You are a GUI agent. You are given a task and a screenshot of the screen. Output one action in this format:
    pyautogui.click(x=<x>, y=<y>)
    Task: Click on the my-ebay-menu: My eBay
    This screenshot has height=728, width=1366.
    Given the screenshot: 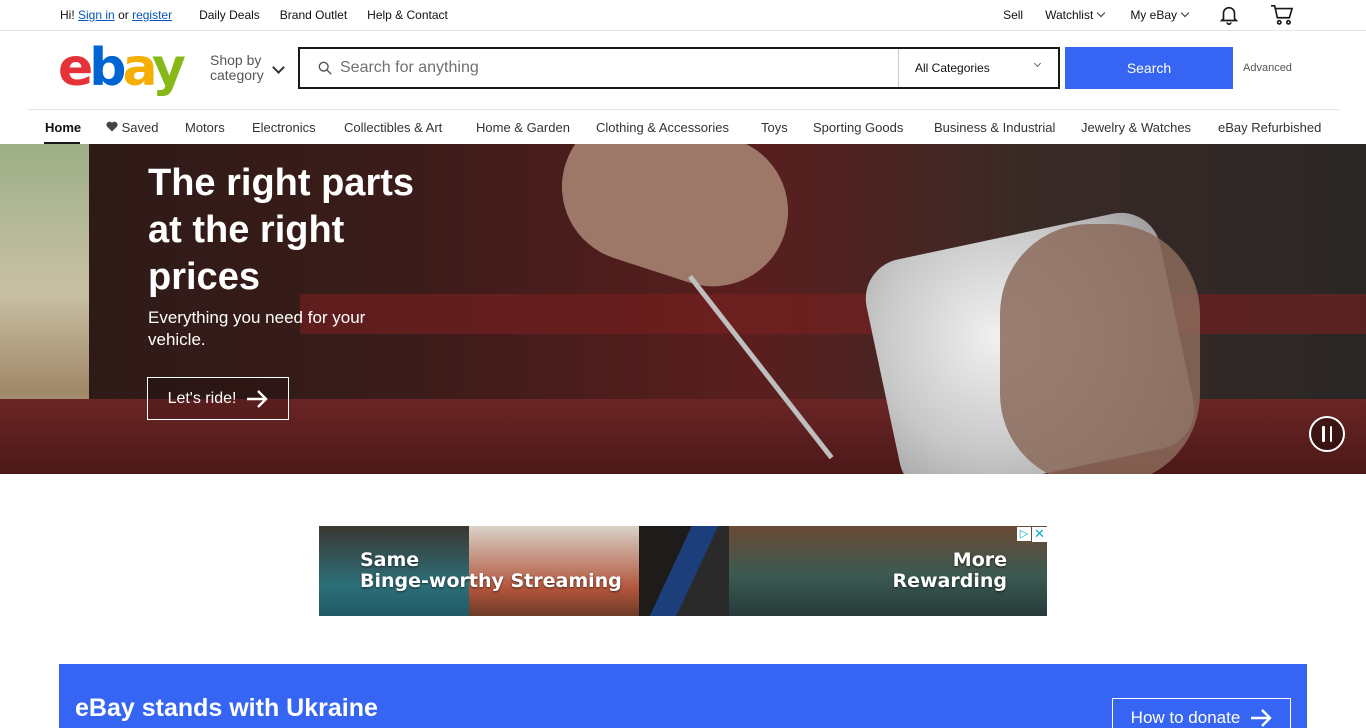 What is the action you would take?
    pyautogui.click(x=1160, y=15)
    